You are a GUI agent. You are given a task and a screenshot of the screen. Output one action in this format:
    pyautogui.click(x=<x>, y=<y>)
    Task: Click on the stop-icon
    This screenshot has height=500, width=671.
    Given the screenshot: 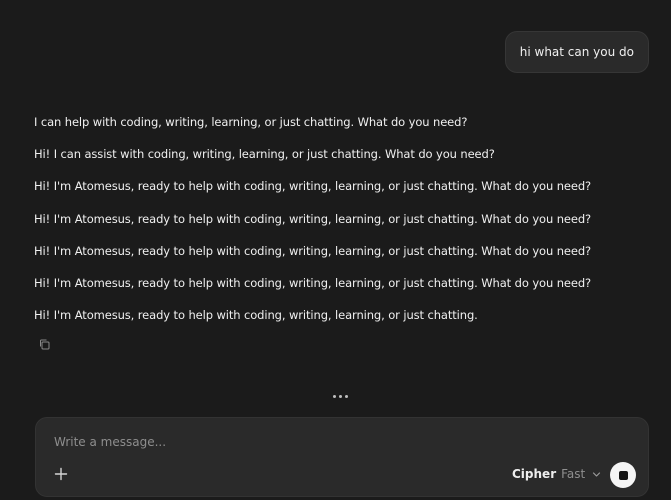 What is the action you would take?
    pyautogui.click(x=623, y=475)
    